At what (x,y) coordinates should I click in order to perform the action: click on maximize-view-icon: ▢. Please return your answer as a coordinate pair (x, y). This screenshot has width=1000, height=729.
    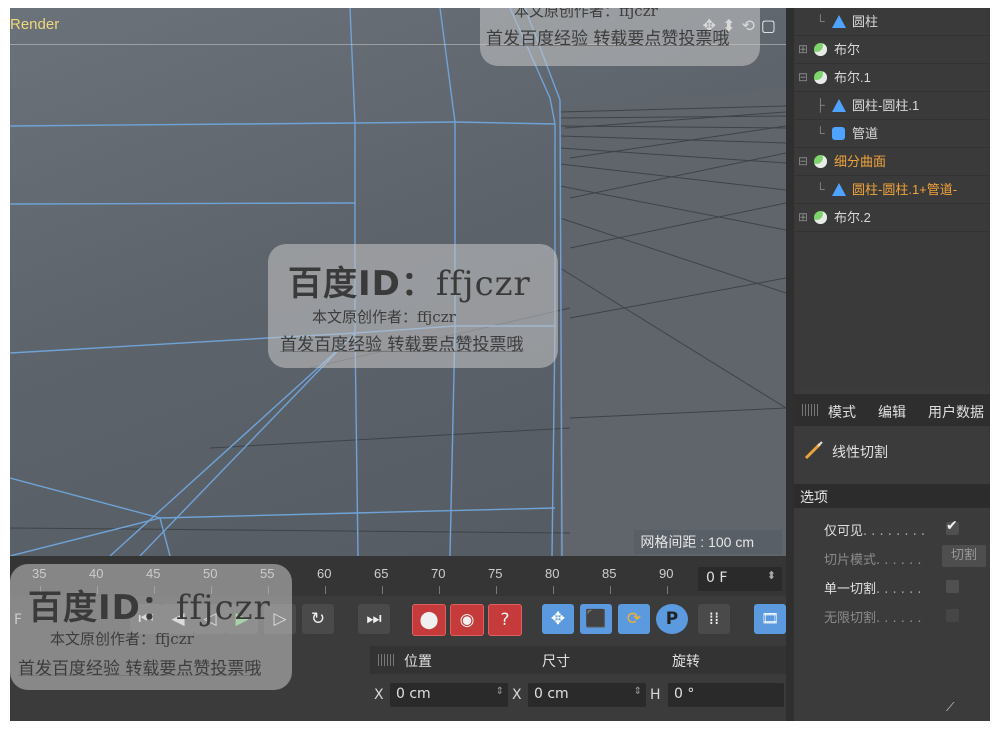
    Looking at the image, I should click on (768, 26).